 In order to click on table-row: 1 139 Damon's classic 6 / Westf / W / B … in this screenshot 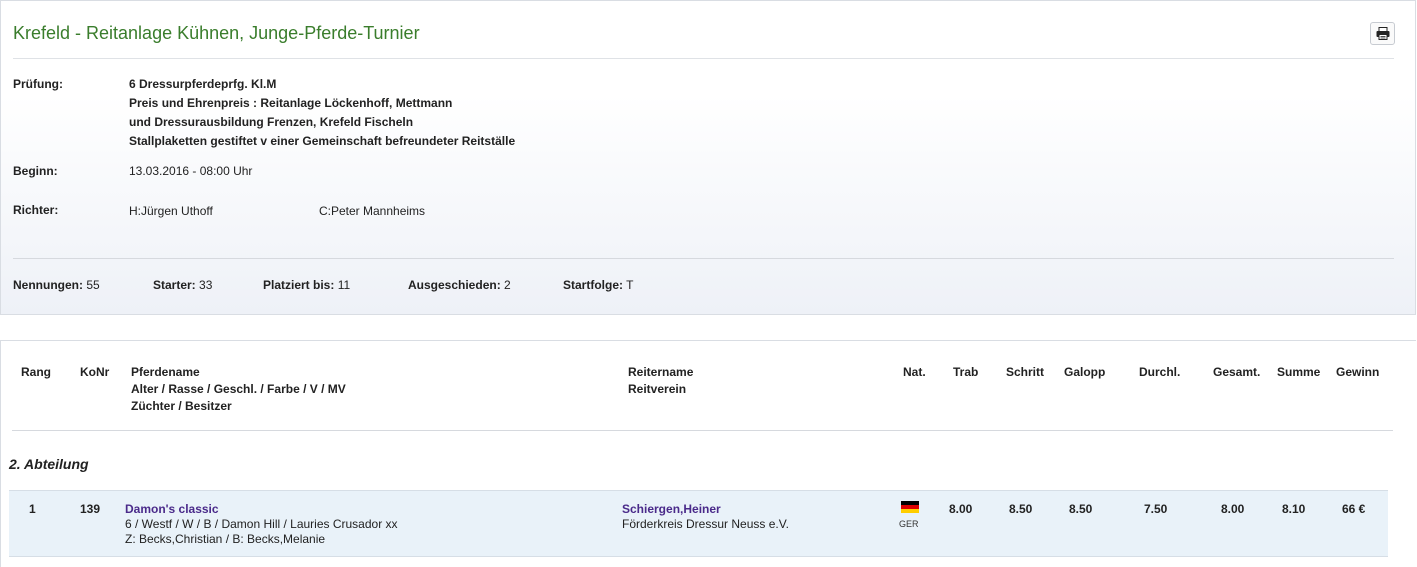, I will do `click(698, 523)`.